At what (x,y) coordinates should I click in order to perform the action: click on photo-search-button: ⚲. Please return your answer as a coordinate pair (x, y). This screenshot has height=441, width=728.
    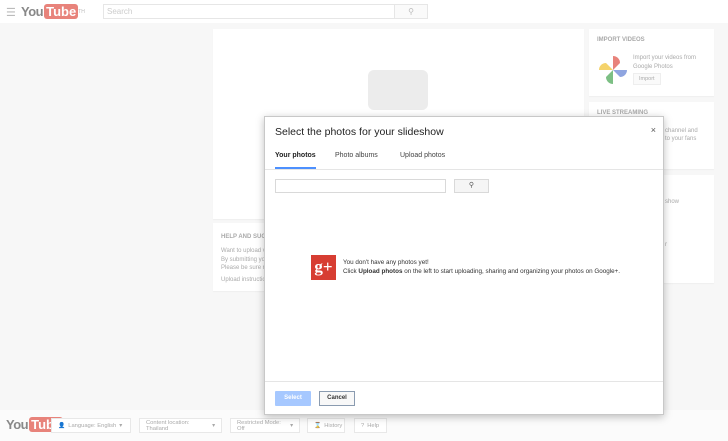
    Looking at the image, I should click on (471, 186).